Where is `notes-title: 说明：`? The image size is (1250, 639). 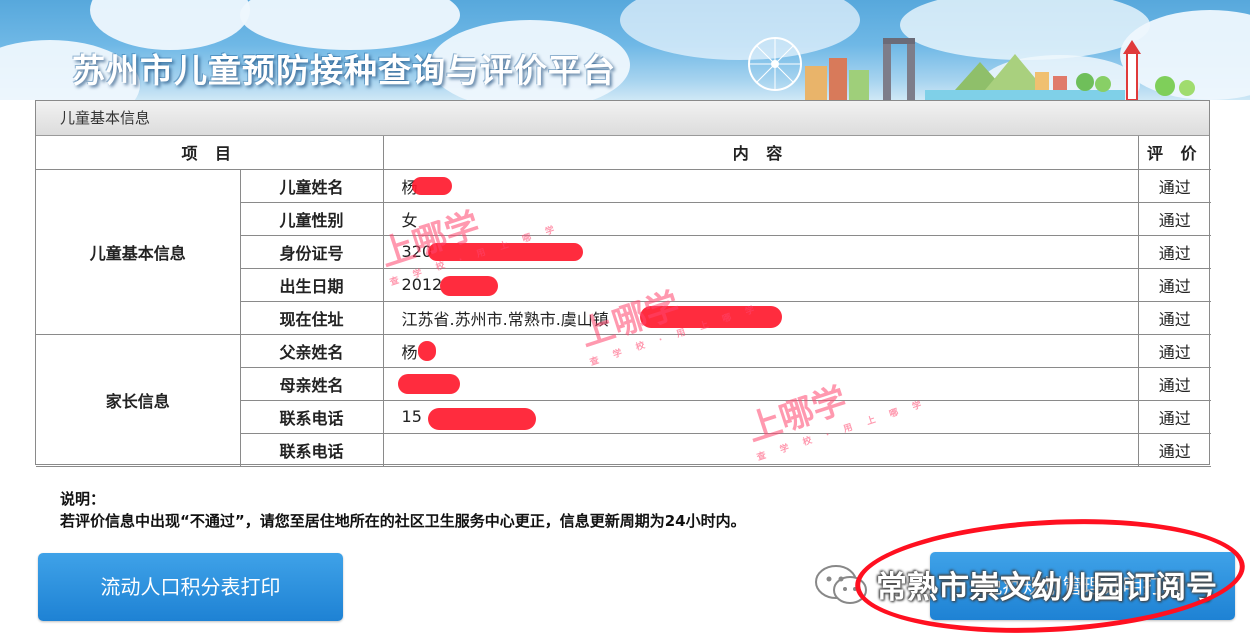
notes-title: 说明： is located at coordinates (83, 499).